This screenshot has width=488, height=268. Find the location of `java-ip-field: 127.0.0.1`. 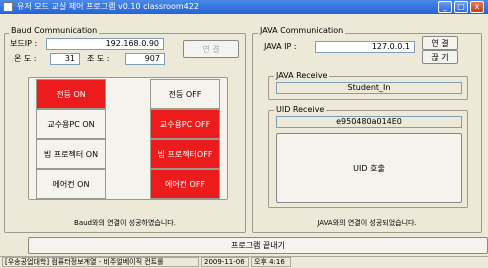

java-ip-field: 127.0.0.1 is located at coordinates (365, 47).